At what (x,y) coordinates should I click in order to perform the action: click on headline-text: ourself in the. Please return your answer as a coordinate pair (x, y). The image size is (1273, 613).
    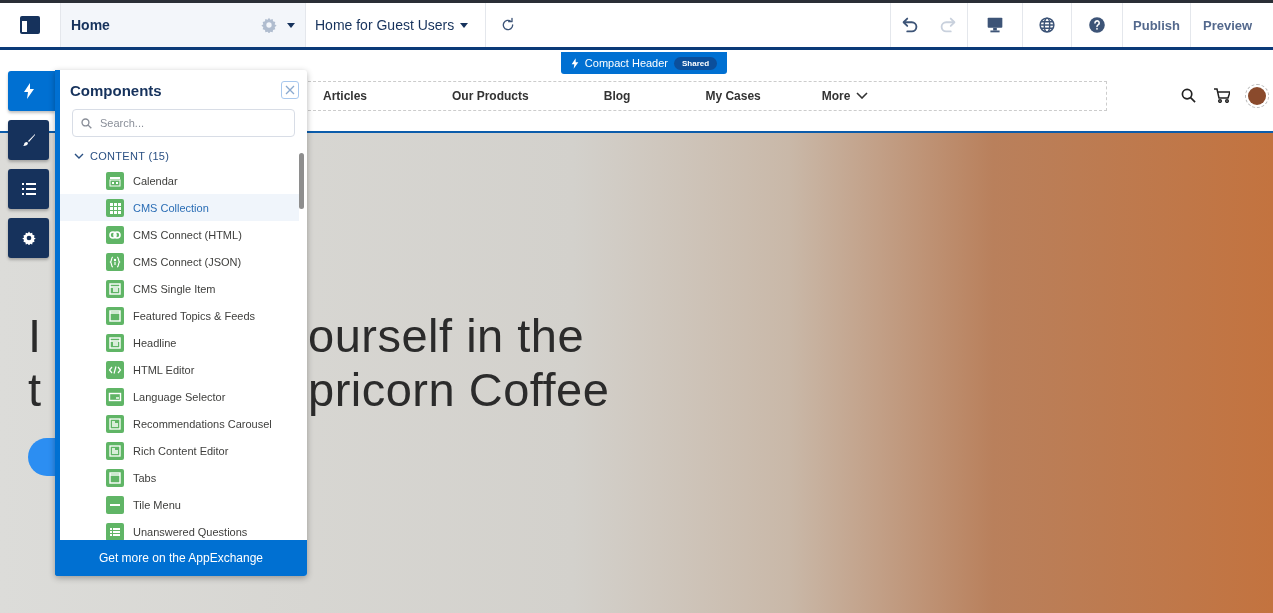
    Looking at the image, I should click on (446, 336).